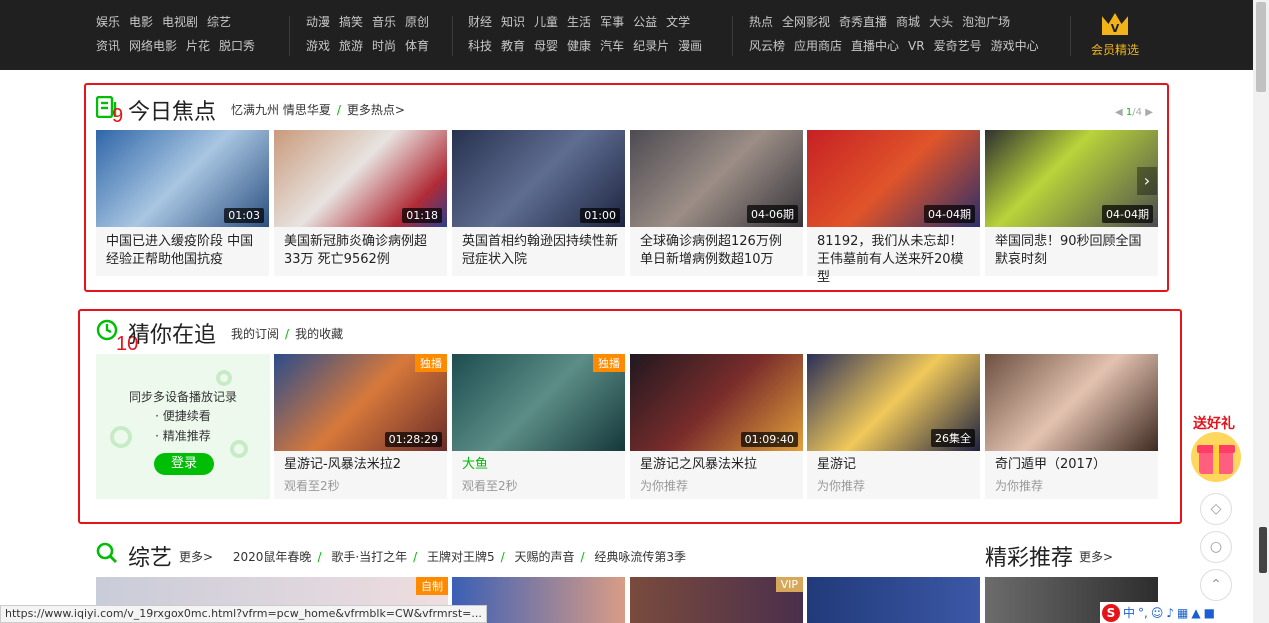 The height and width of the screenshot is (623, 1269). Describe the element at coordinates (579, 46) in the screenshot. I see `nav-link: 健康` at that location.